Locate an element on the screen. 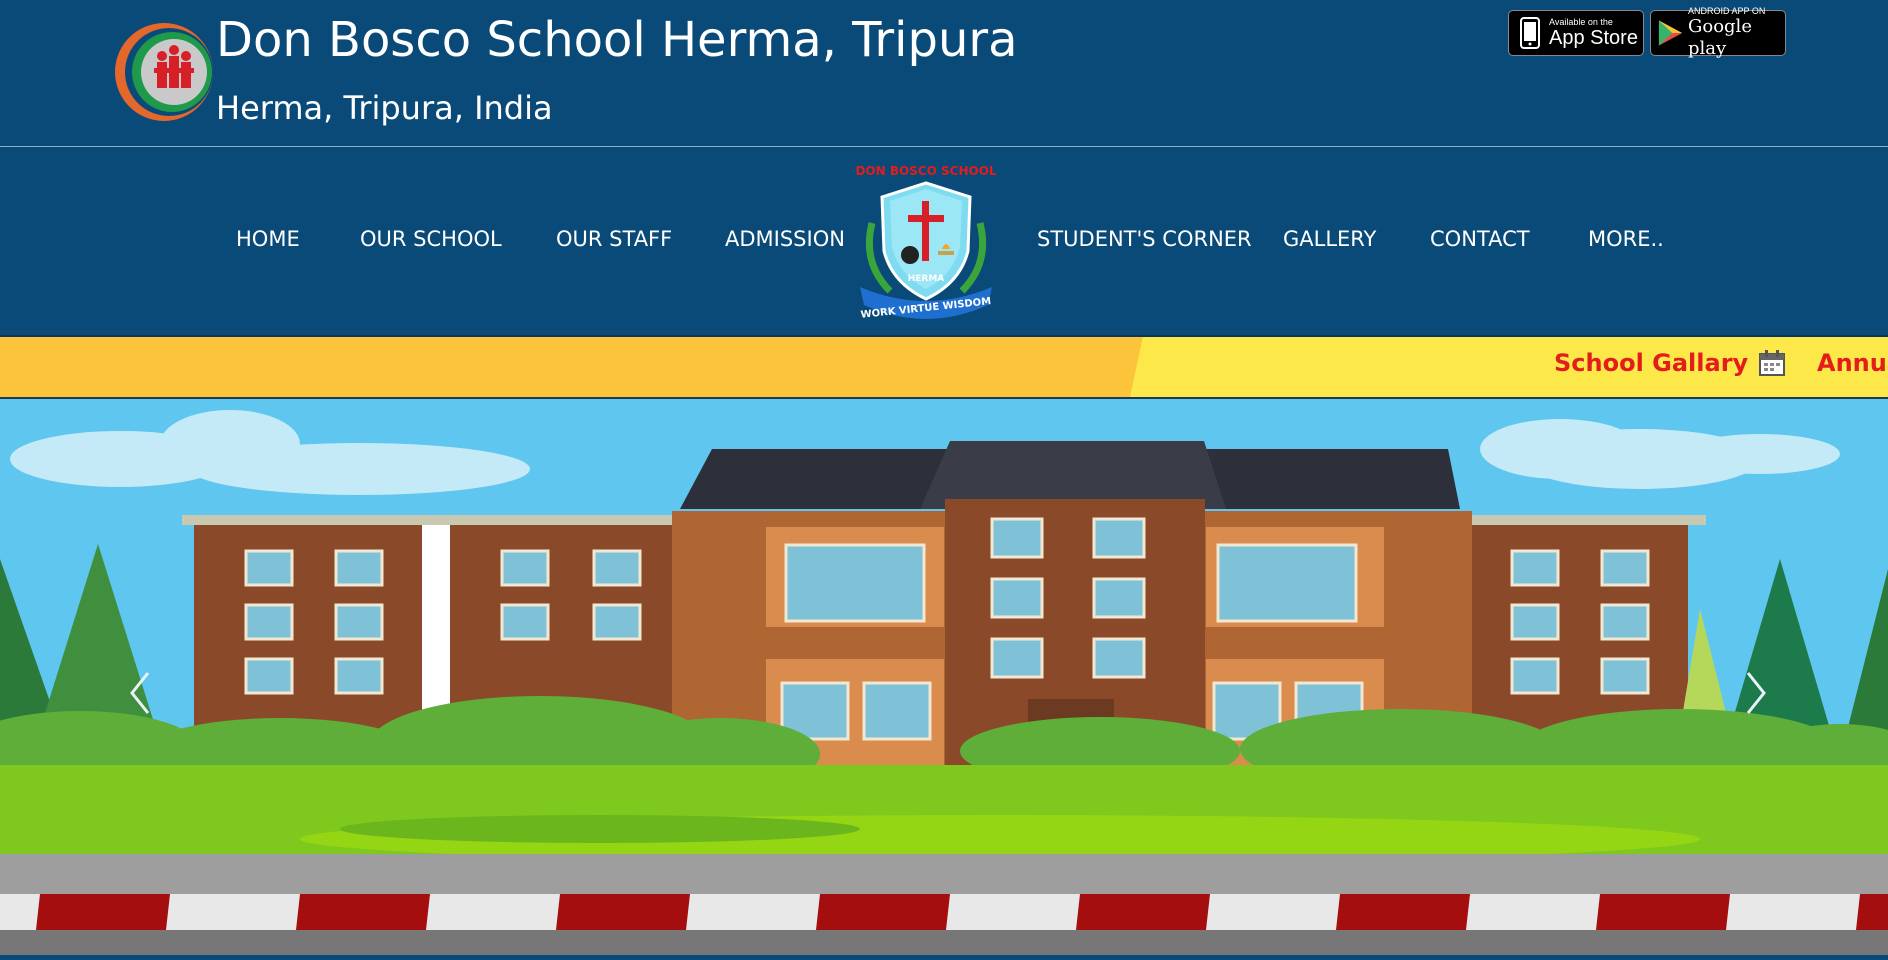  ticker-item-annual: Annua is located at coordinates (1852, 363).